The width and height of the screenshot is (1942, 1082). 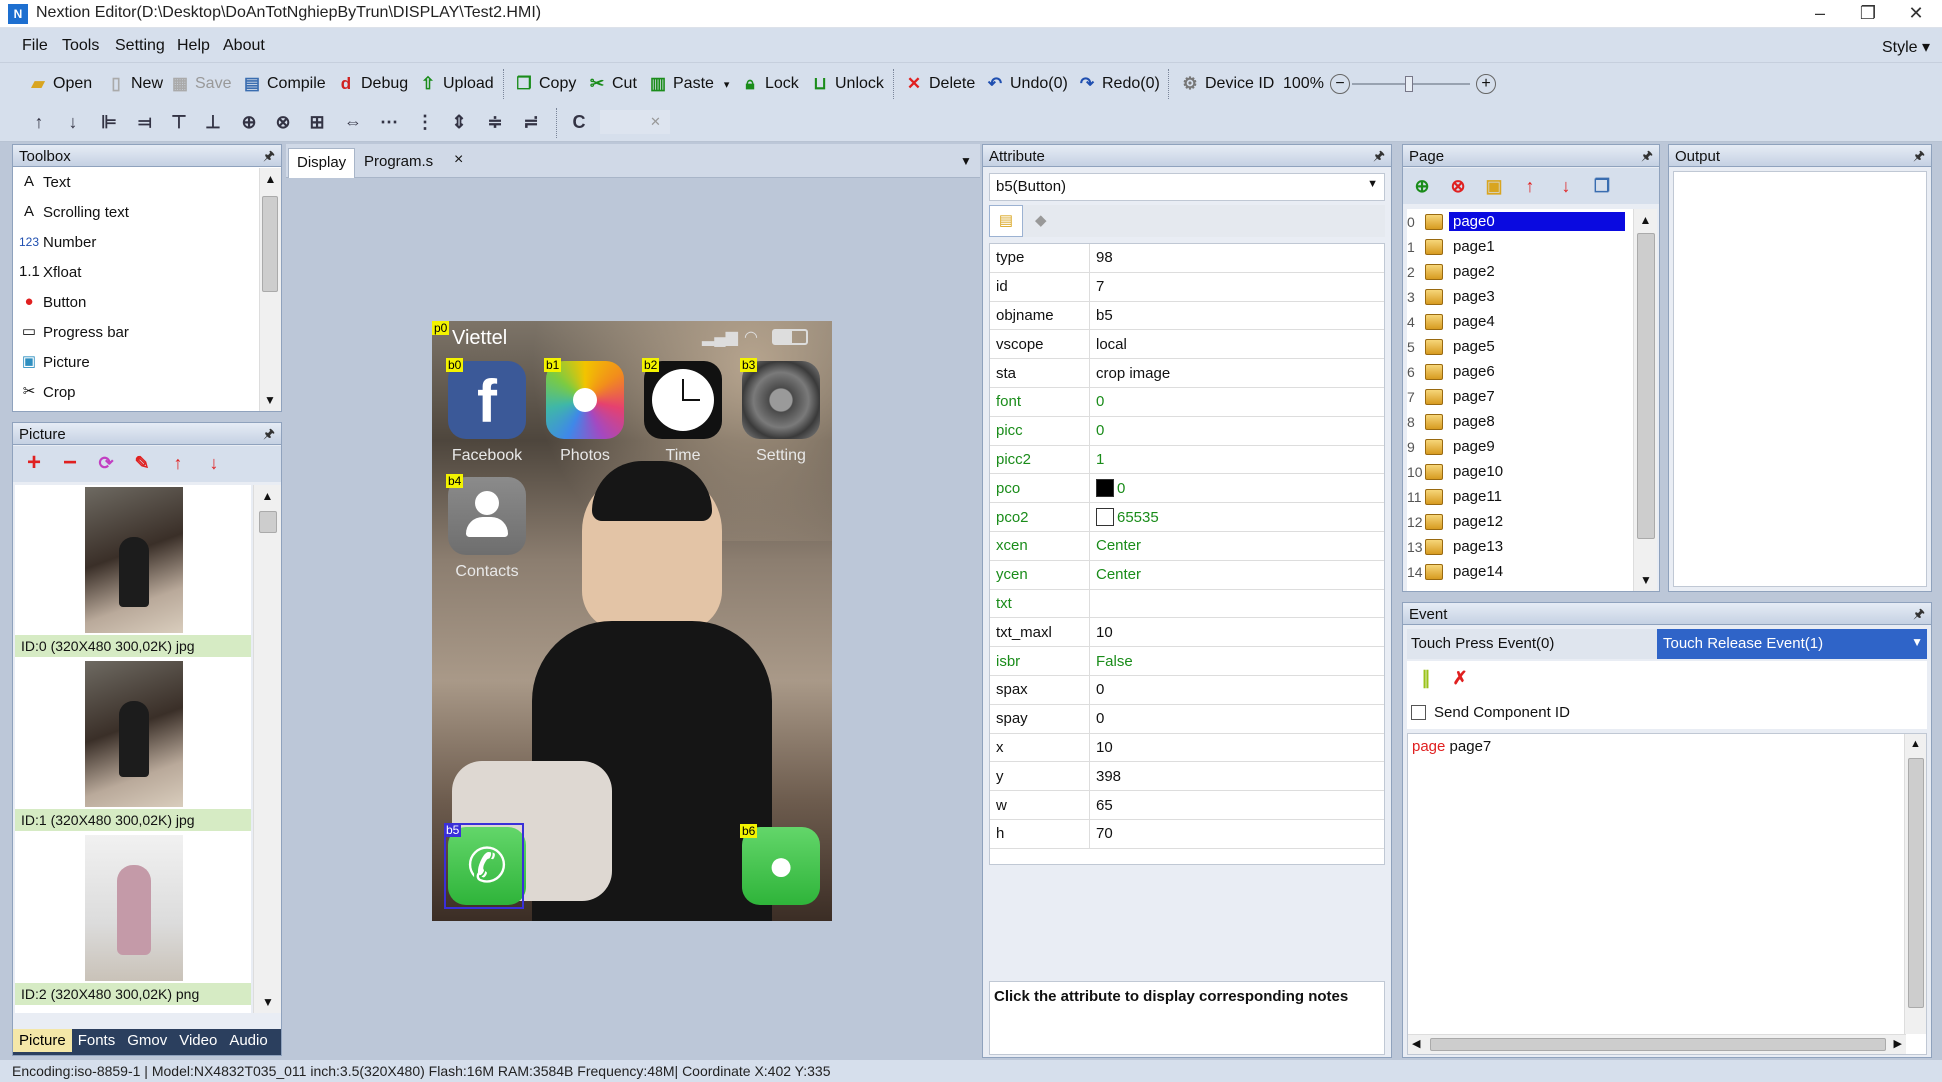 I want to click on categorized-icon: ▤, so click(x=1006, y=221).